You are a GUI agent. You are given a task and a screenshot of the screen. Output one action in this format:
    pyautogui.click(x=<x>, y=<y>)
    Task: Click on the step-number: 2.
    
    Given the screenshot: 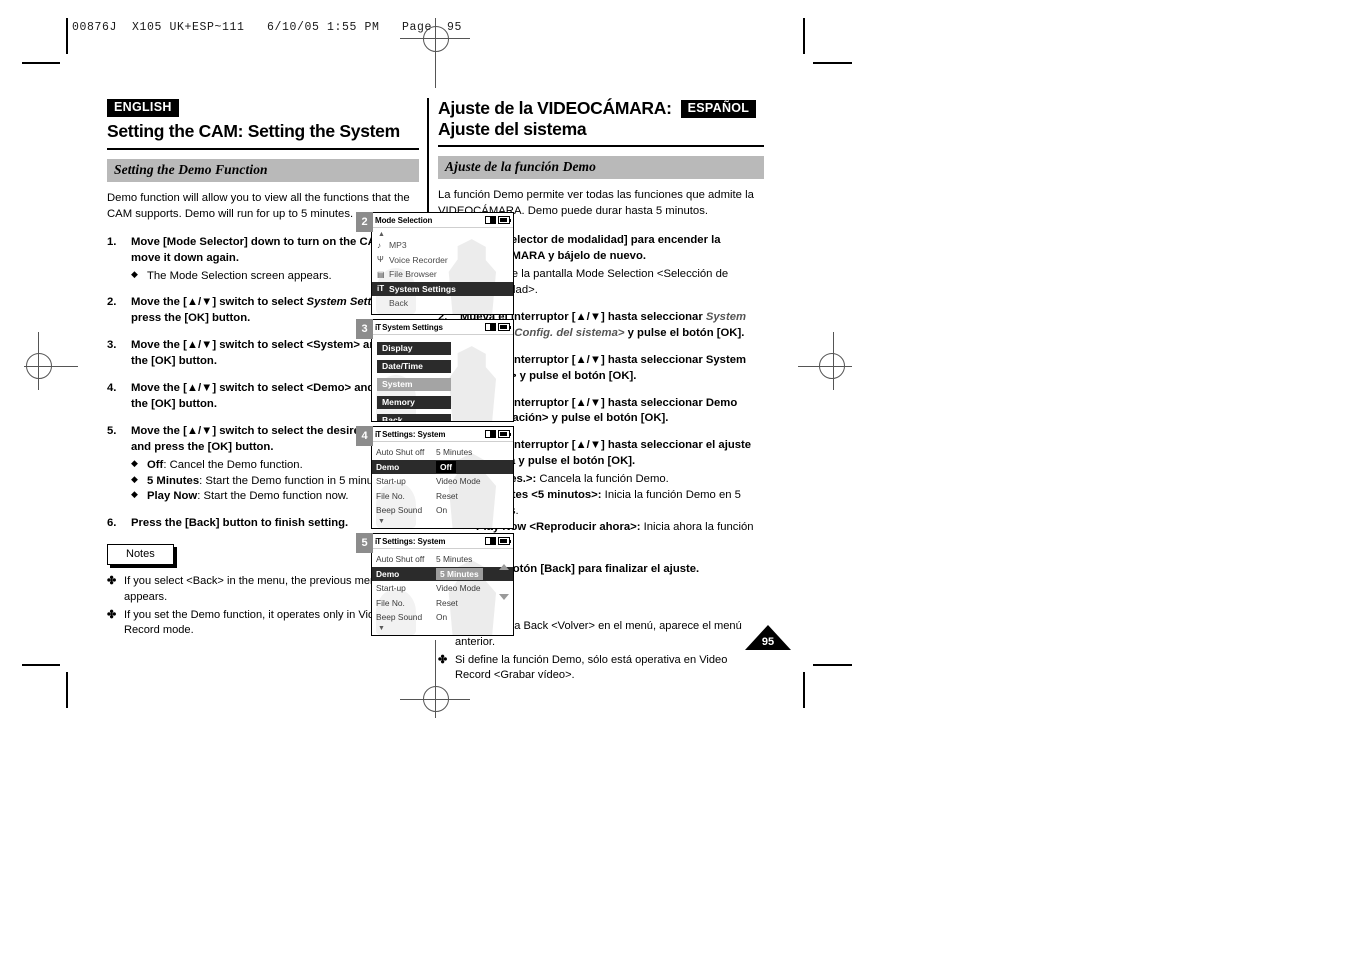 What is the action you would take?
    pyautogui.click(x=112, y=302)
    